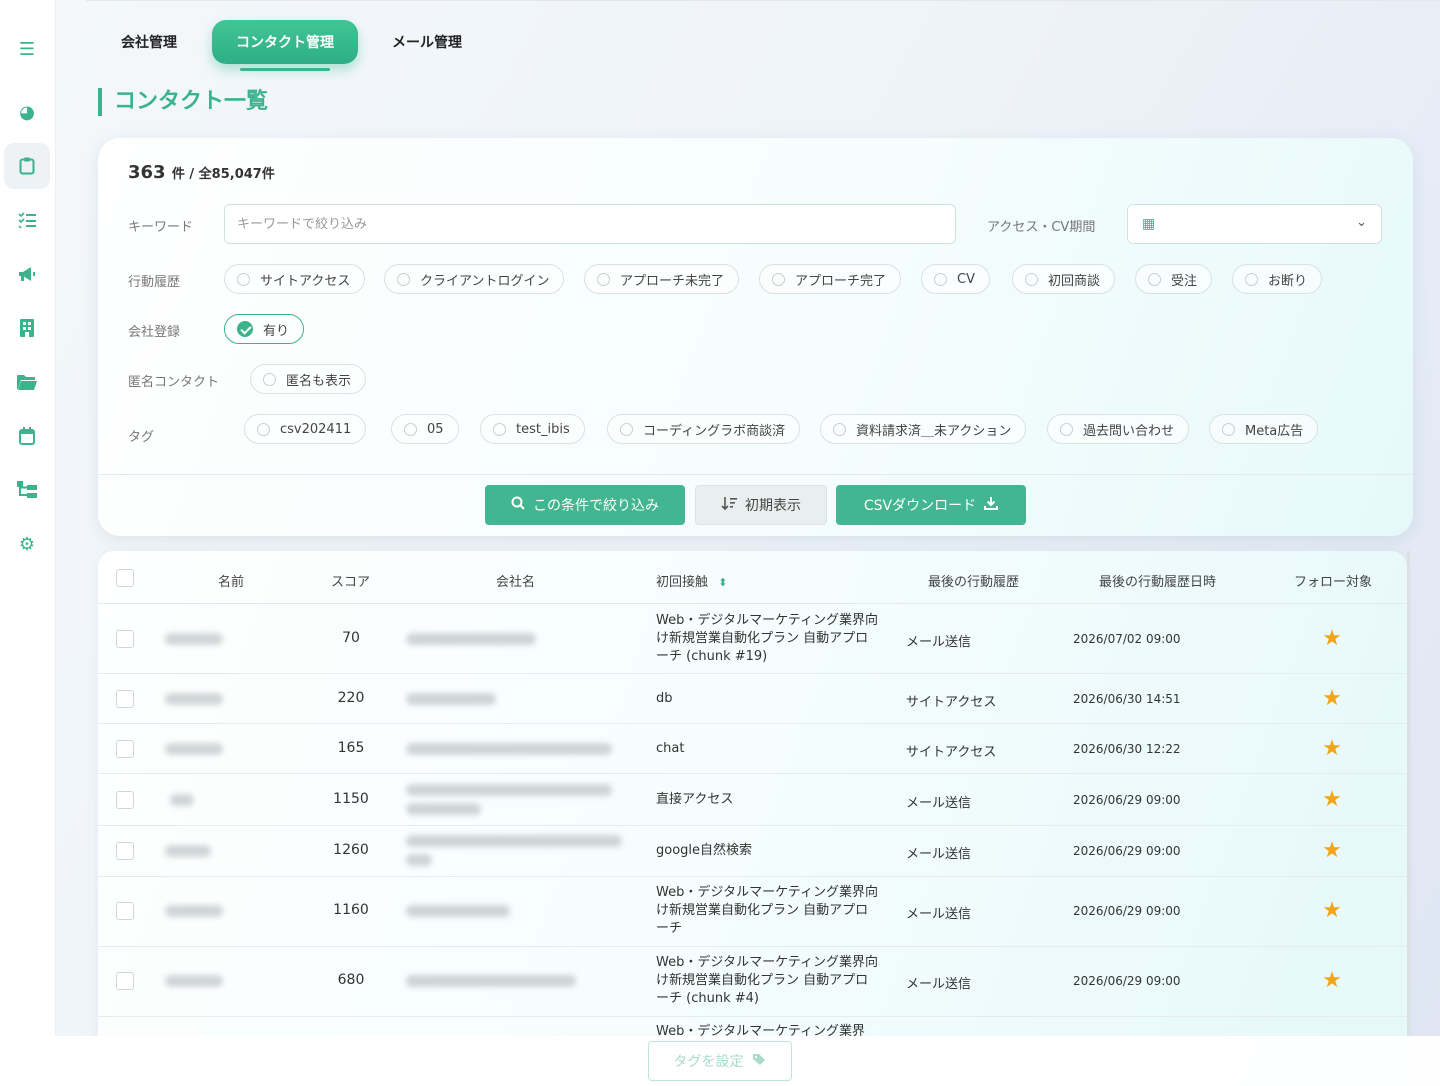  What do you see at coordinates (474, 279) in the screenshot?
I see `action-chip: クライアントログイン` at bounding box center [474, 279].